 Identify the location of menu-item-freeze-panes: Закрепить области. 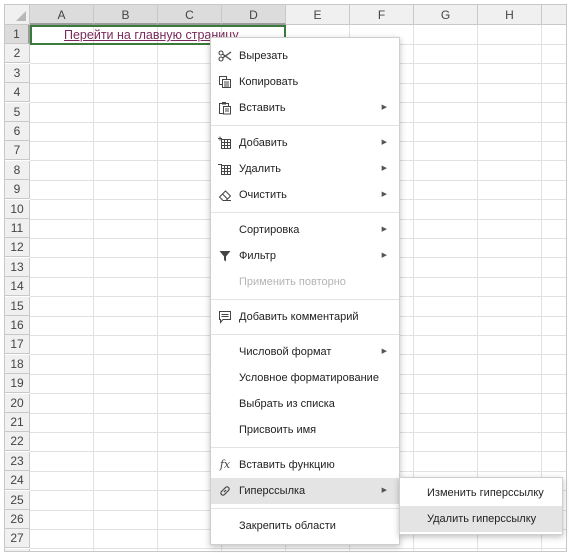
(305, 526).